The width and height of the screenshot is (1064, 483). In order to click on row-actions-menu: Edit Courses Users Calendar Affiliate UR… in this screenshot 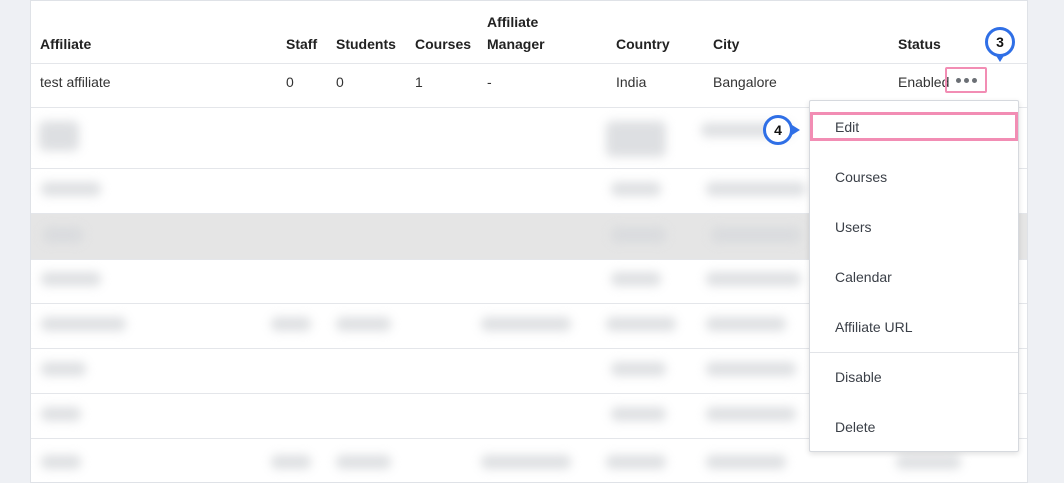, I will do `click(914, 276)`.